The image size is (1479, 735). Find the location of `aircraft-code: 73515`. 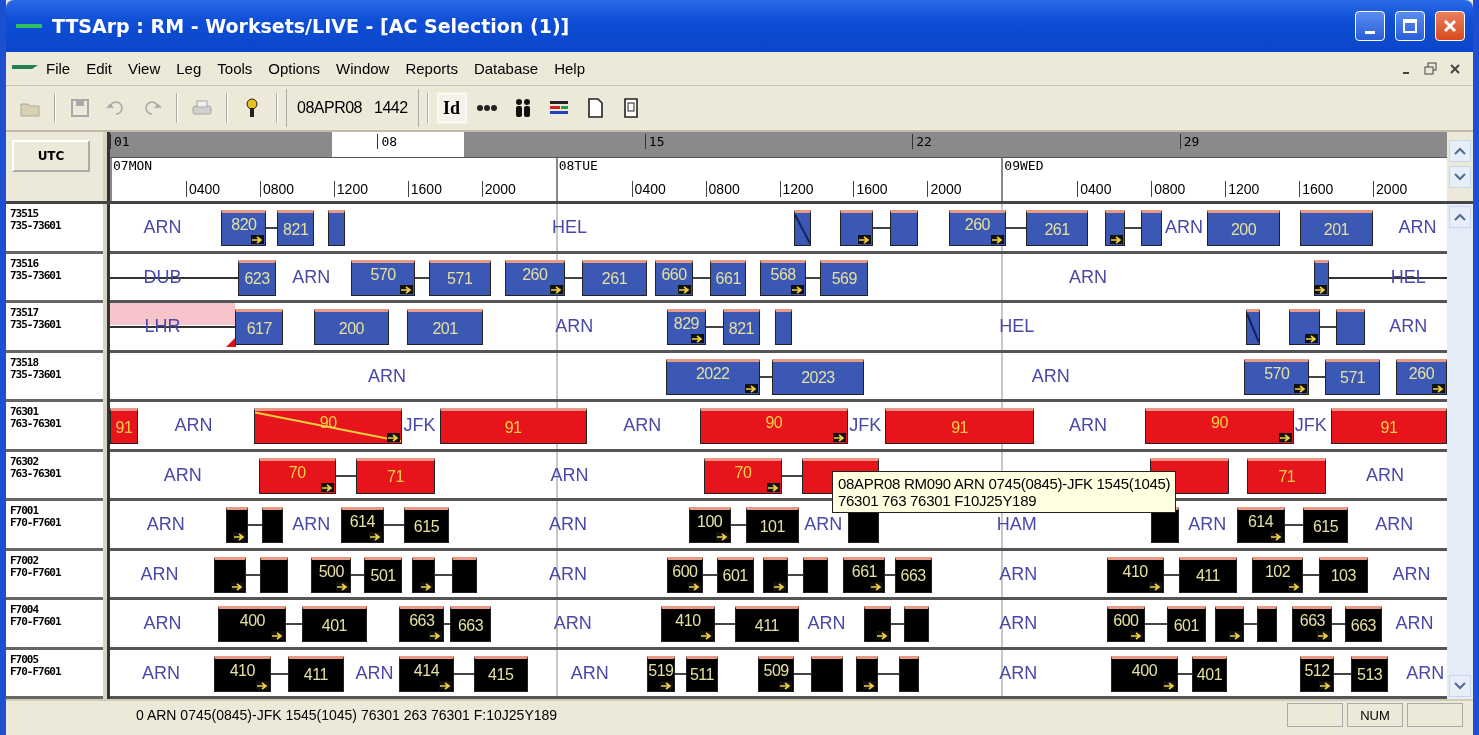

aircraft-code: 73515 is located at coordinates (25, 214).